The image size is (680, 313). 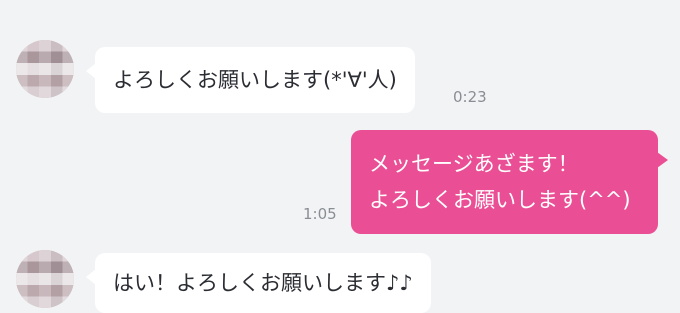 I want to click on message-timestamp: 0:23, so click(x=470, y=97).